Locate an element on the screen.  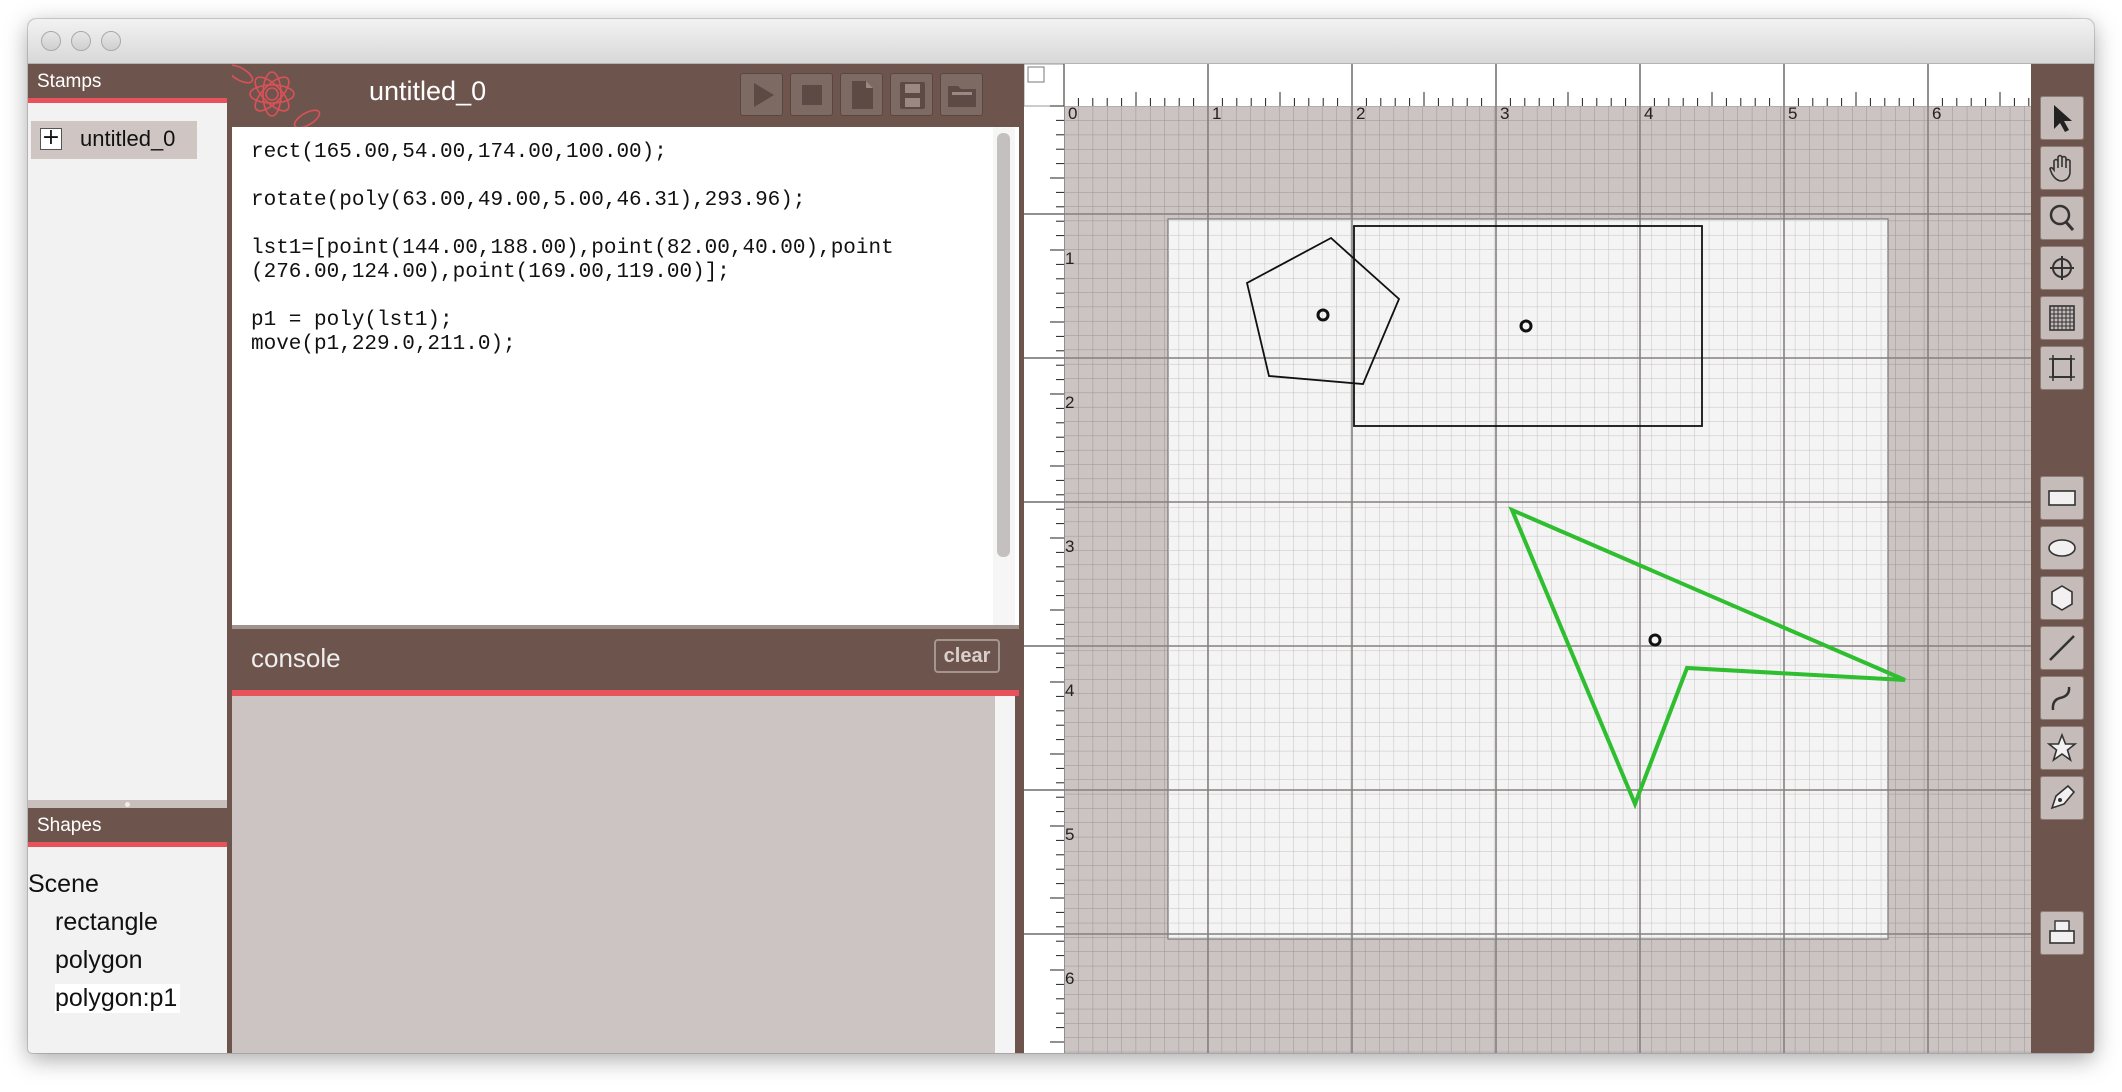
code-scrollbar-thumb is located at coordinates (1003, 345).